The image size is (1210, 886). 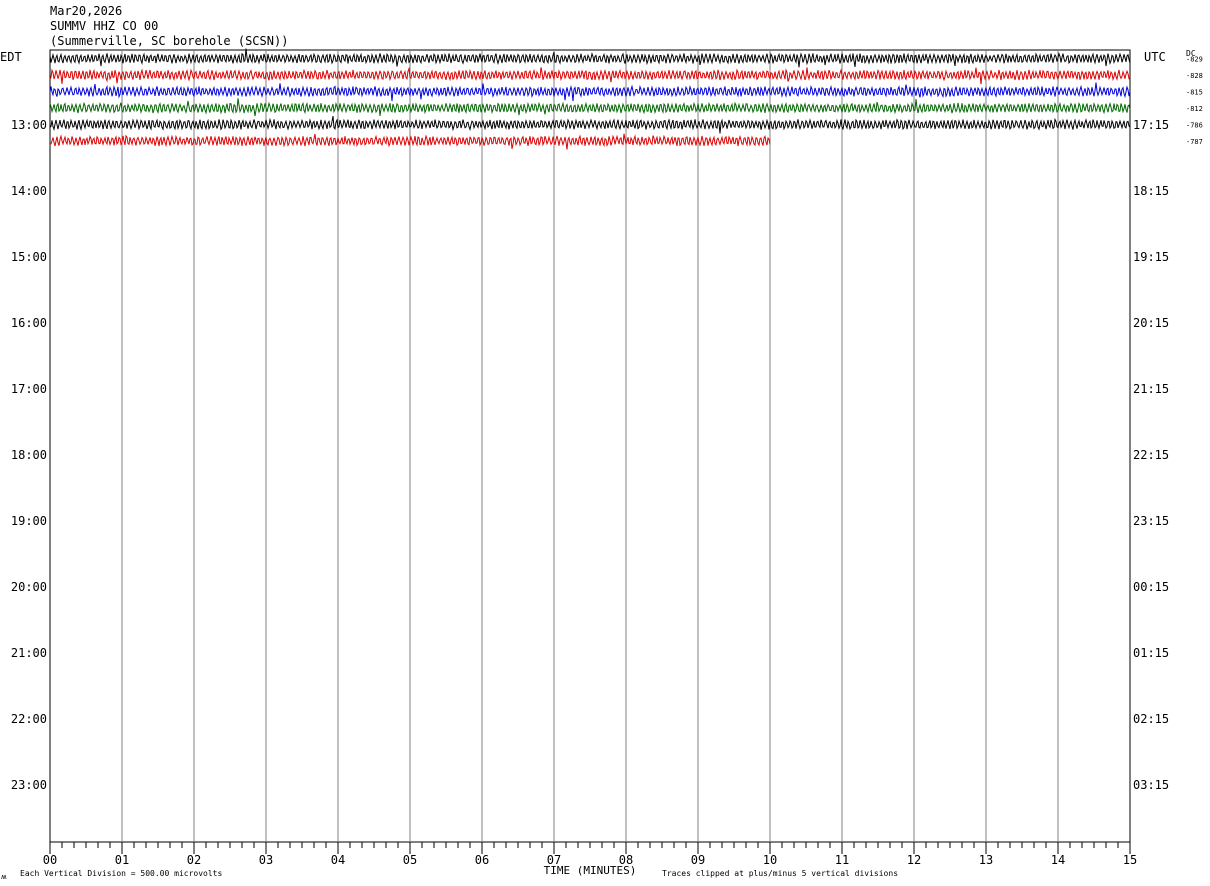 What do you see at coordinates (986, 860) in the screenshot?
I see `x-tick-label: 13` at bounding box center [986, 860].